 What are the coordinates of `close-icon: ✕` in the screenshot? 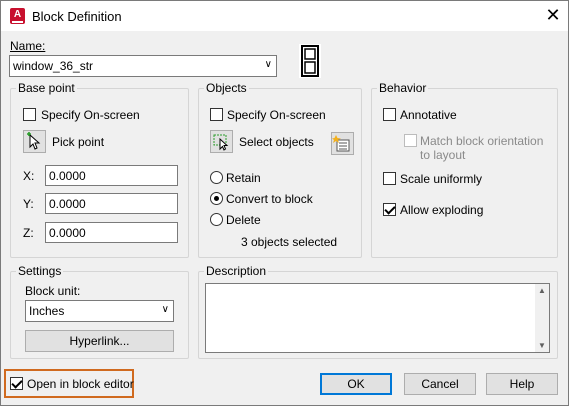 It's located at (553, 16).